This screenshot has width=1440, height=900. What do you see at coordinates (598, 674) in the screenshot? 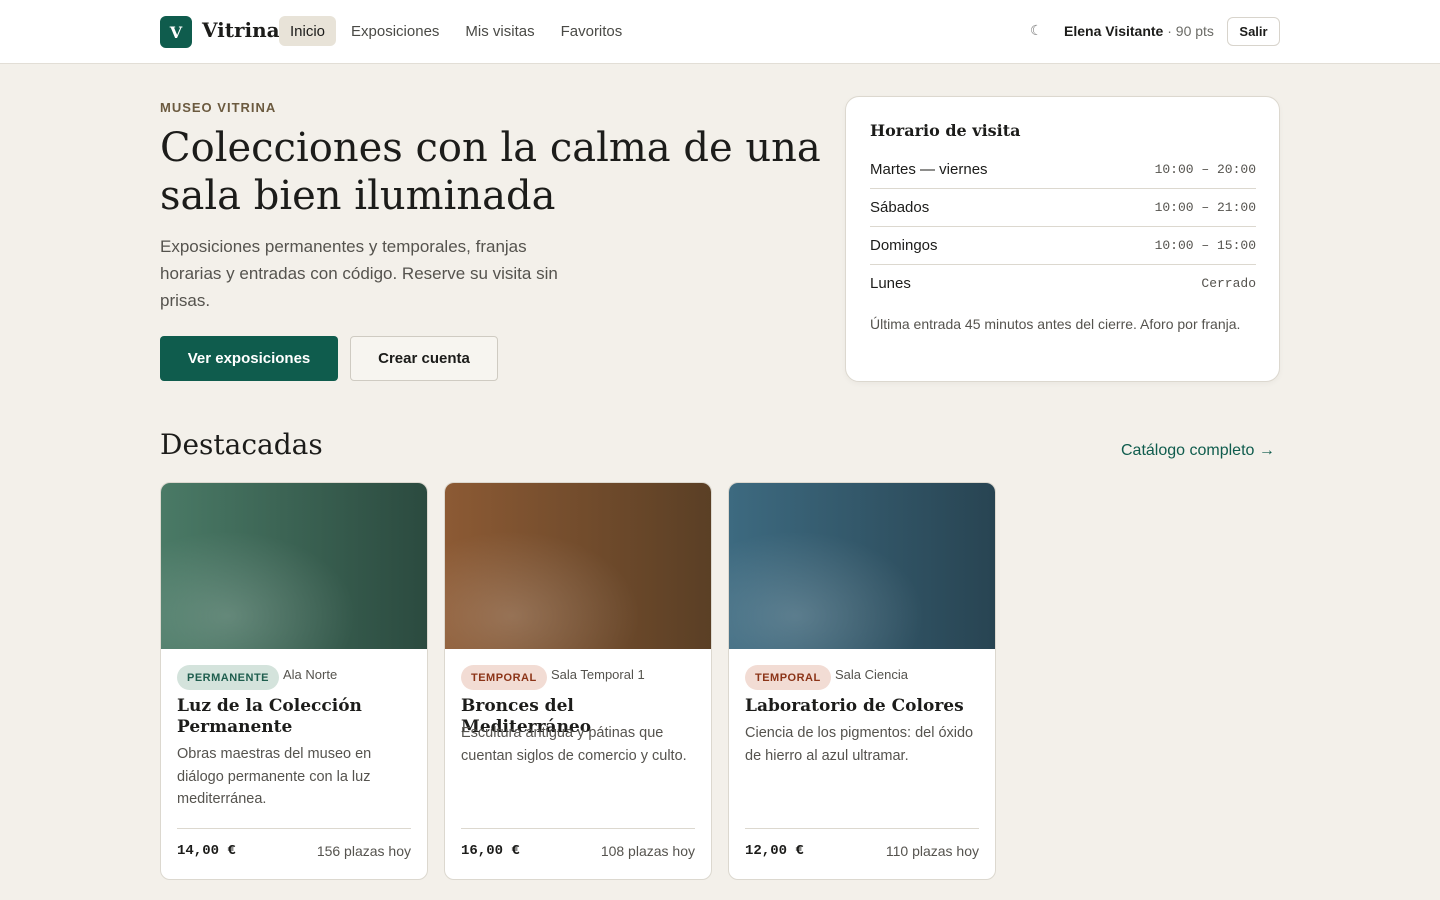
I see `room-label: Sala Temporal 1` at bounding box center [598, 674].